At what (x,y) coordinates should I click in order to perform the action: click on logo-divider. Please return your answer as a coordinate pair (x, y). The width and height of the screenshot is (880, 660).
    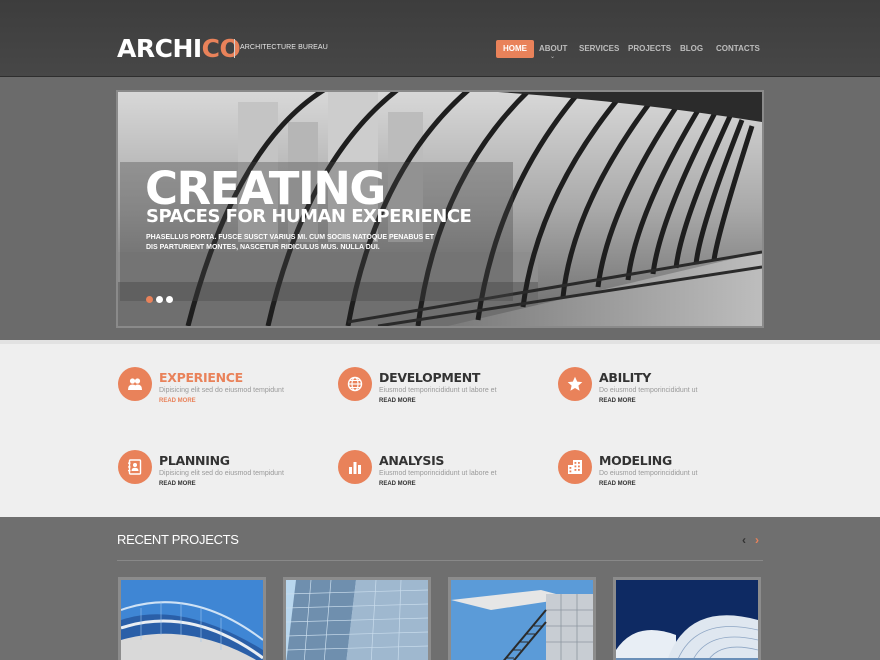
    Looking at the image, I should click on (234, 48).